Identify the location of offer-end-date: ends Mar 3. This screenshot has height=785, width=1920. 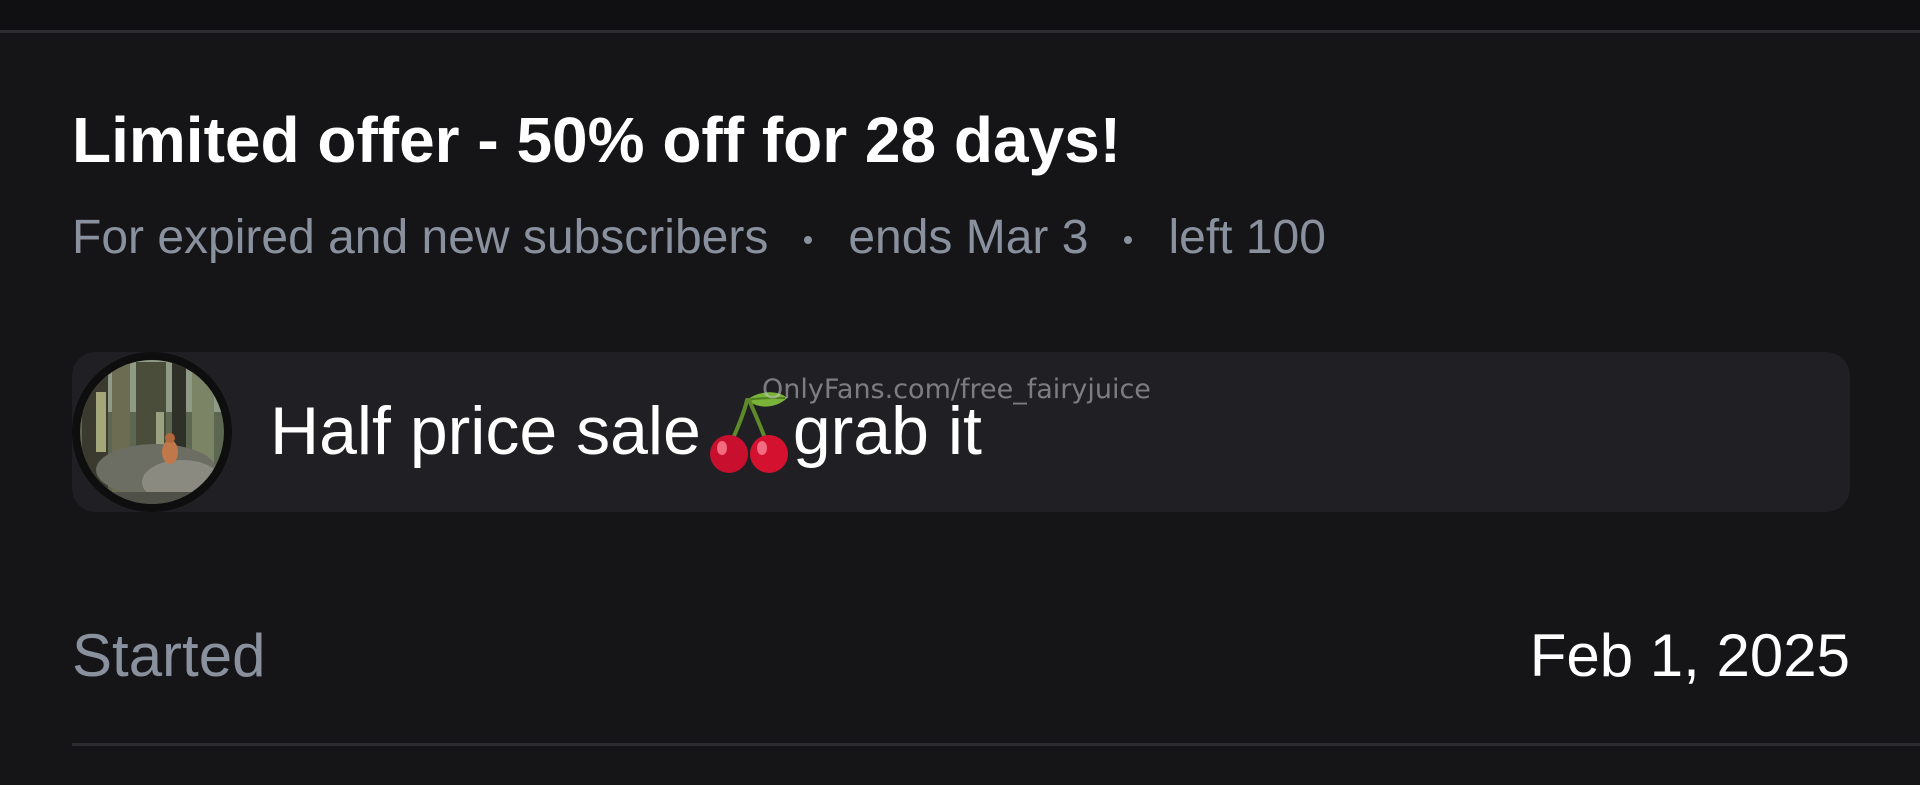
(968, 237).